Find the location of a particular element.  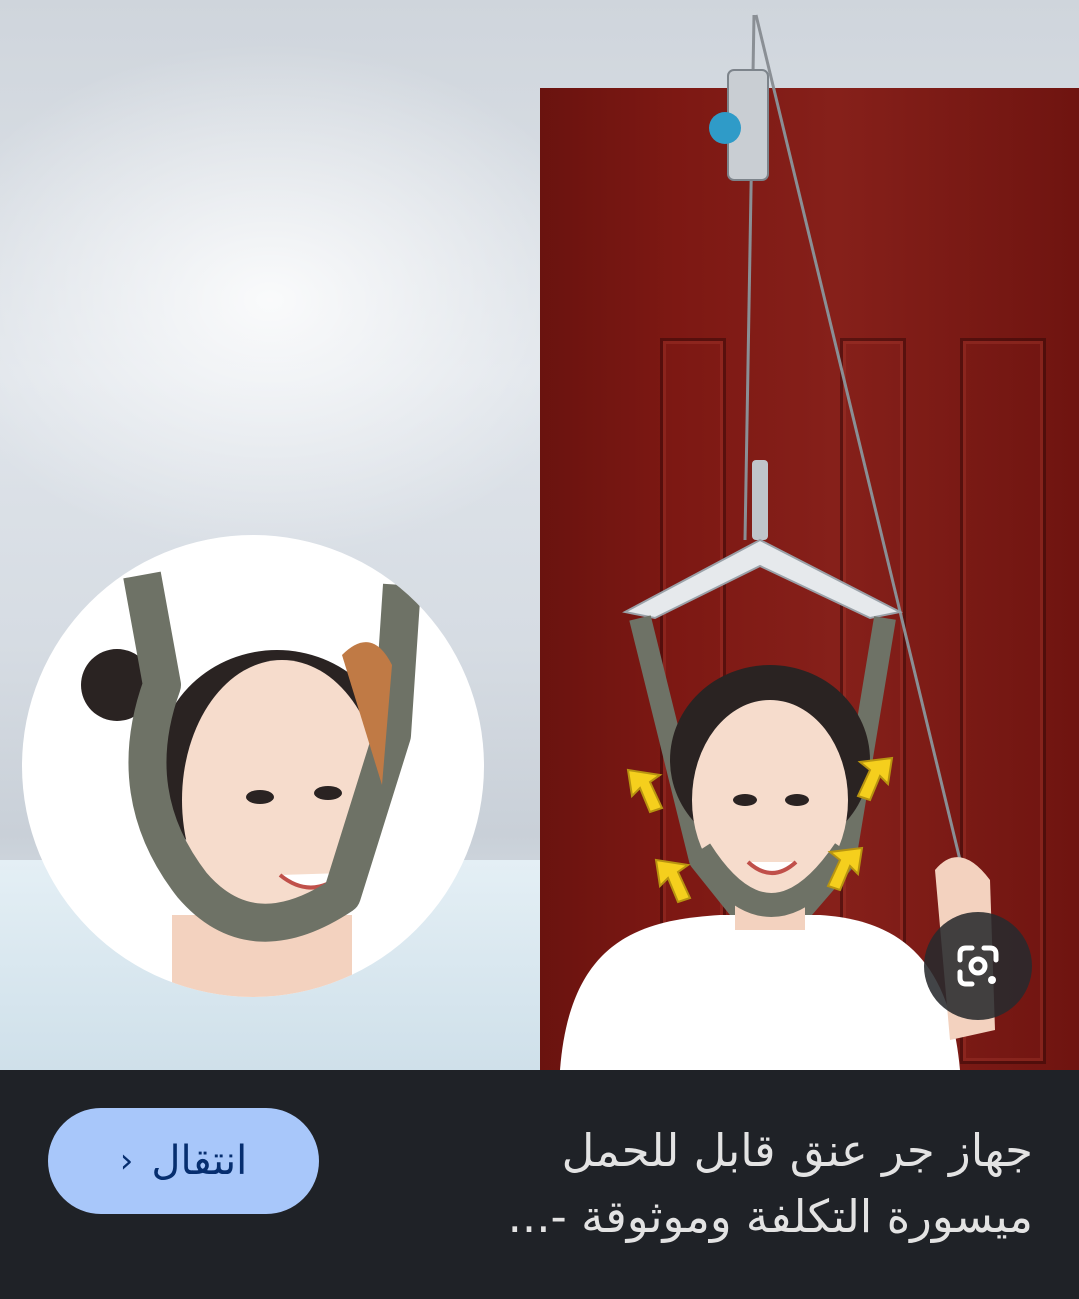

result-title-line1: جهاز جر عنق قابل للحمل is located at coordinates (797, 1150).